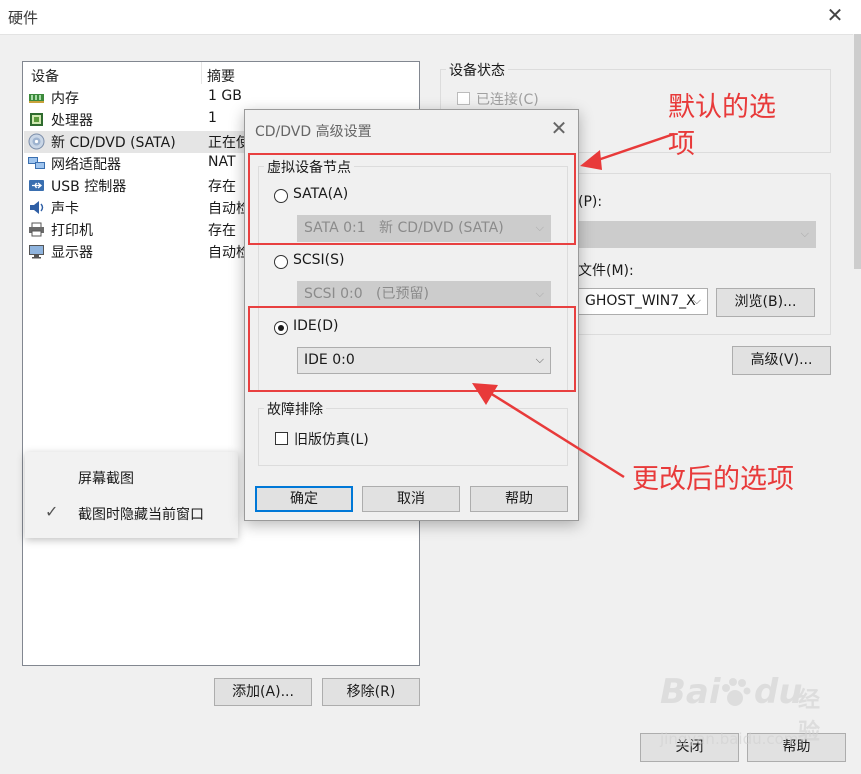  I want to click on scsi-label: SCSI(S), so click(319, 260).